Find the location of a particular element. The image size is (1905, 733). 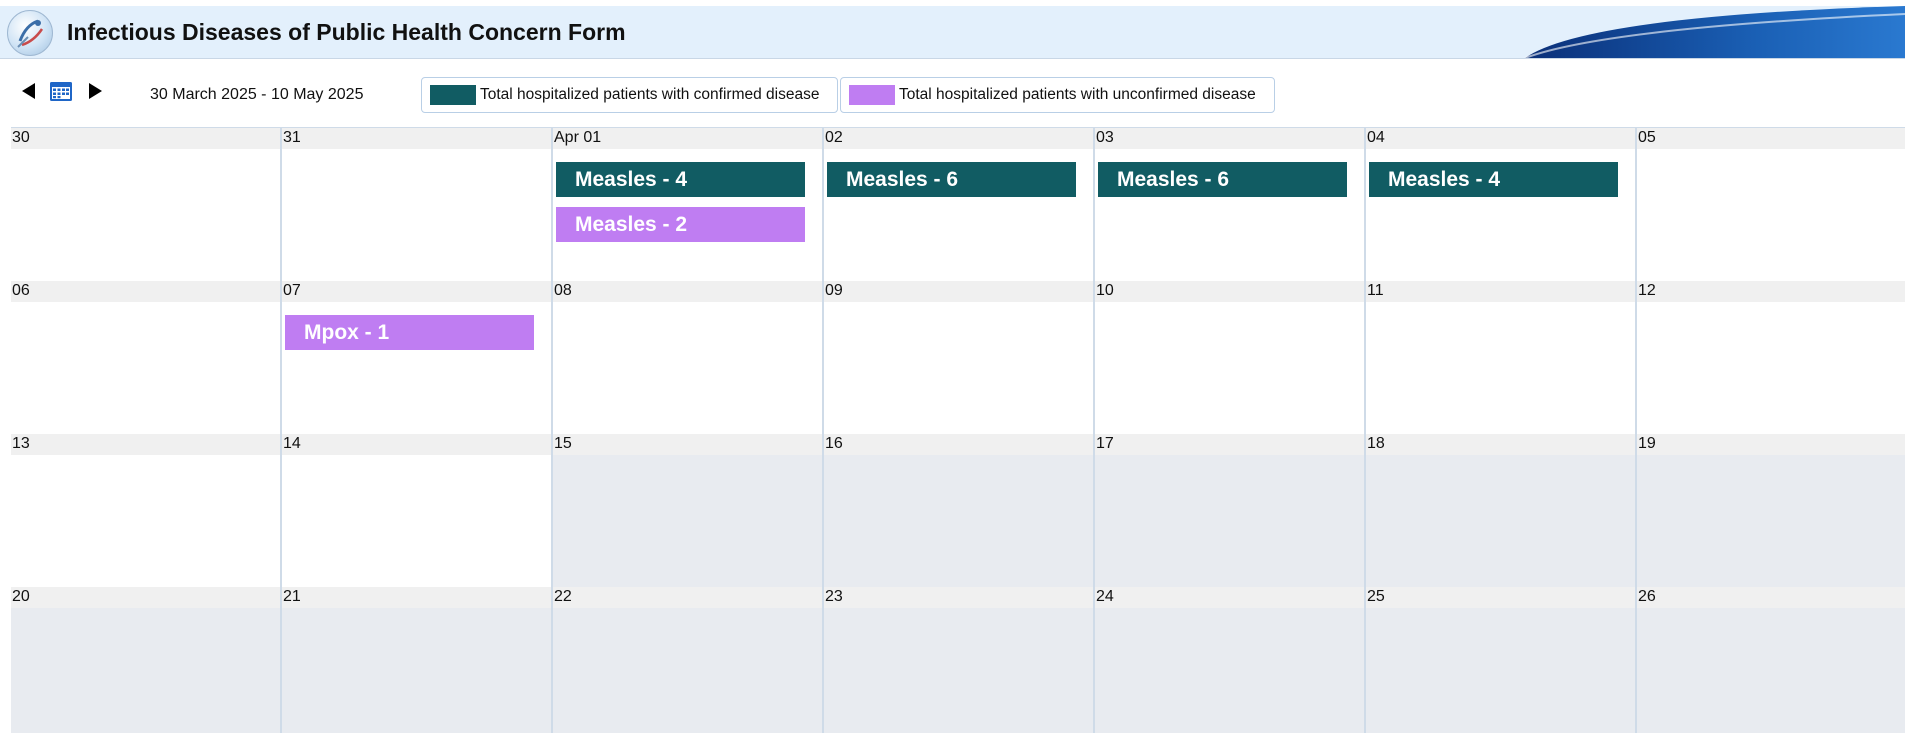

day-number: 07 is located at coordinates (416, 291).